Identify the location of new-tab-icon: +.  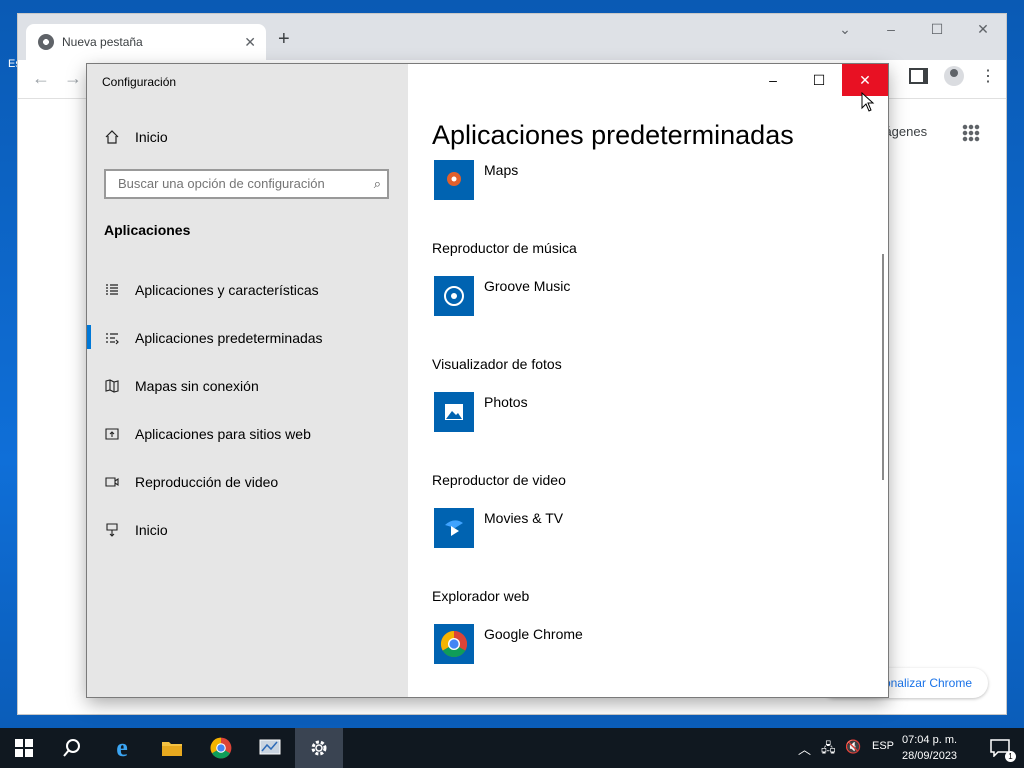
(284, 39).